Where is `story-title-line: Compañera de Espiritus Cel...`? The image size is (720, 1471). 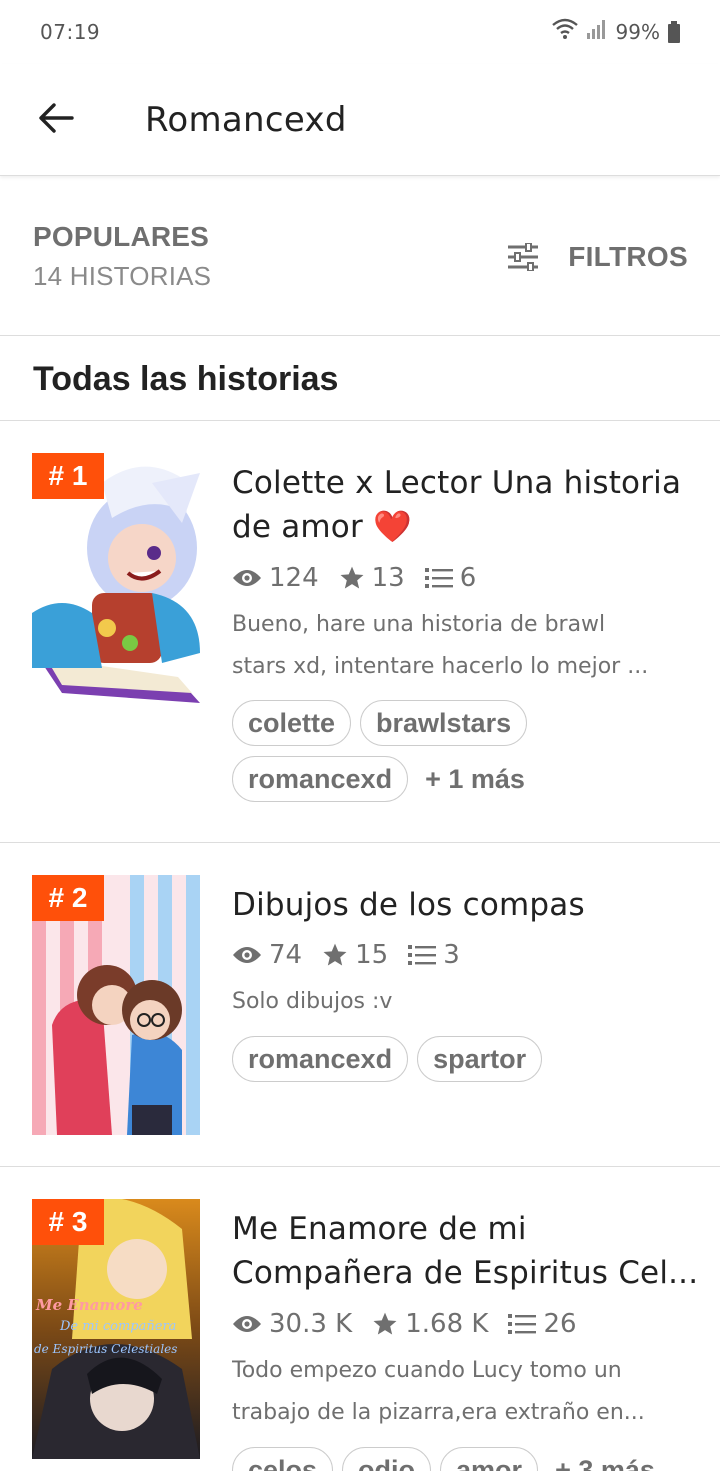 story-title-line: Compañera de Espiritus Cel... is located at coordinates (465, 1273).